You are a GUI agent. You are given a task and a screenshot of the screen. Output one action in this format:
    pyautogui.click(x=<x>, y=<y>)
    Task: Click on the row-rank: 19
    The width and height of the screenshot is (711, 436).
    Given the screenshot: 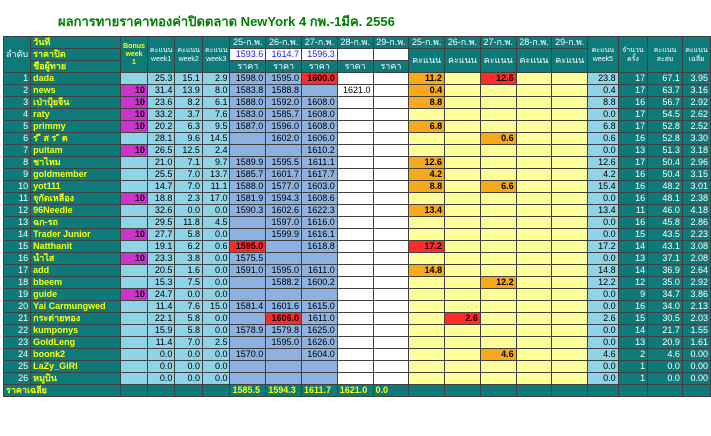 What is the action you would take?
    pyautogui.click(x=17, y=294)
    